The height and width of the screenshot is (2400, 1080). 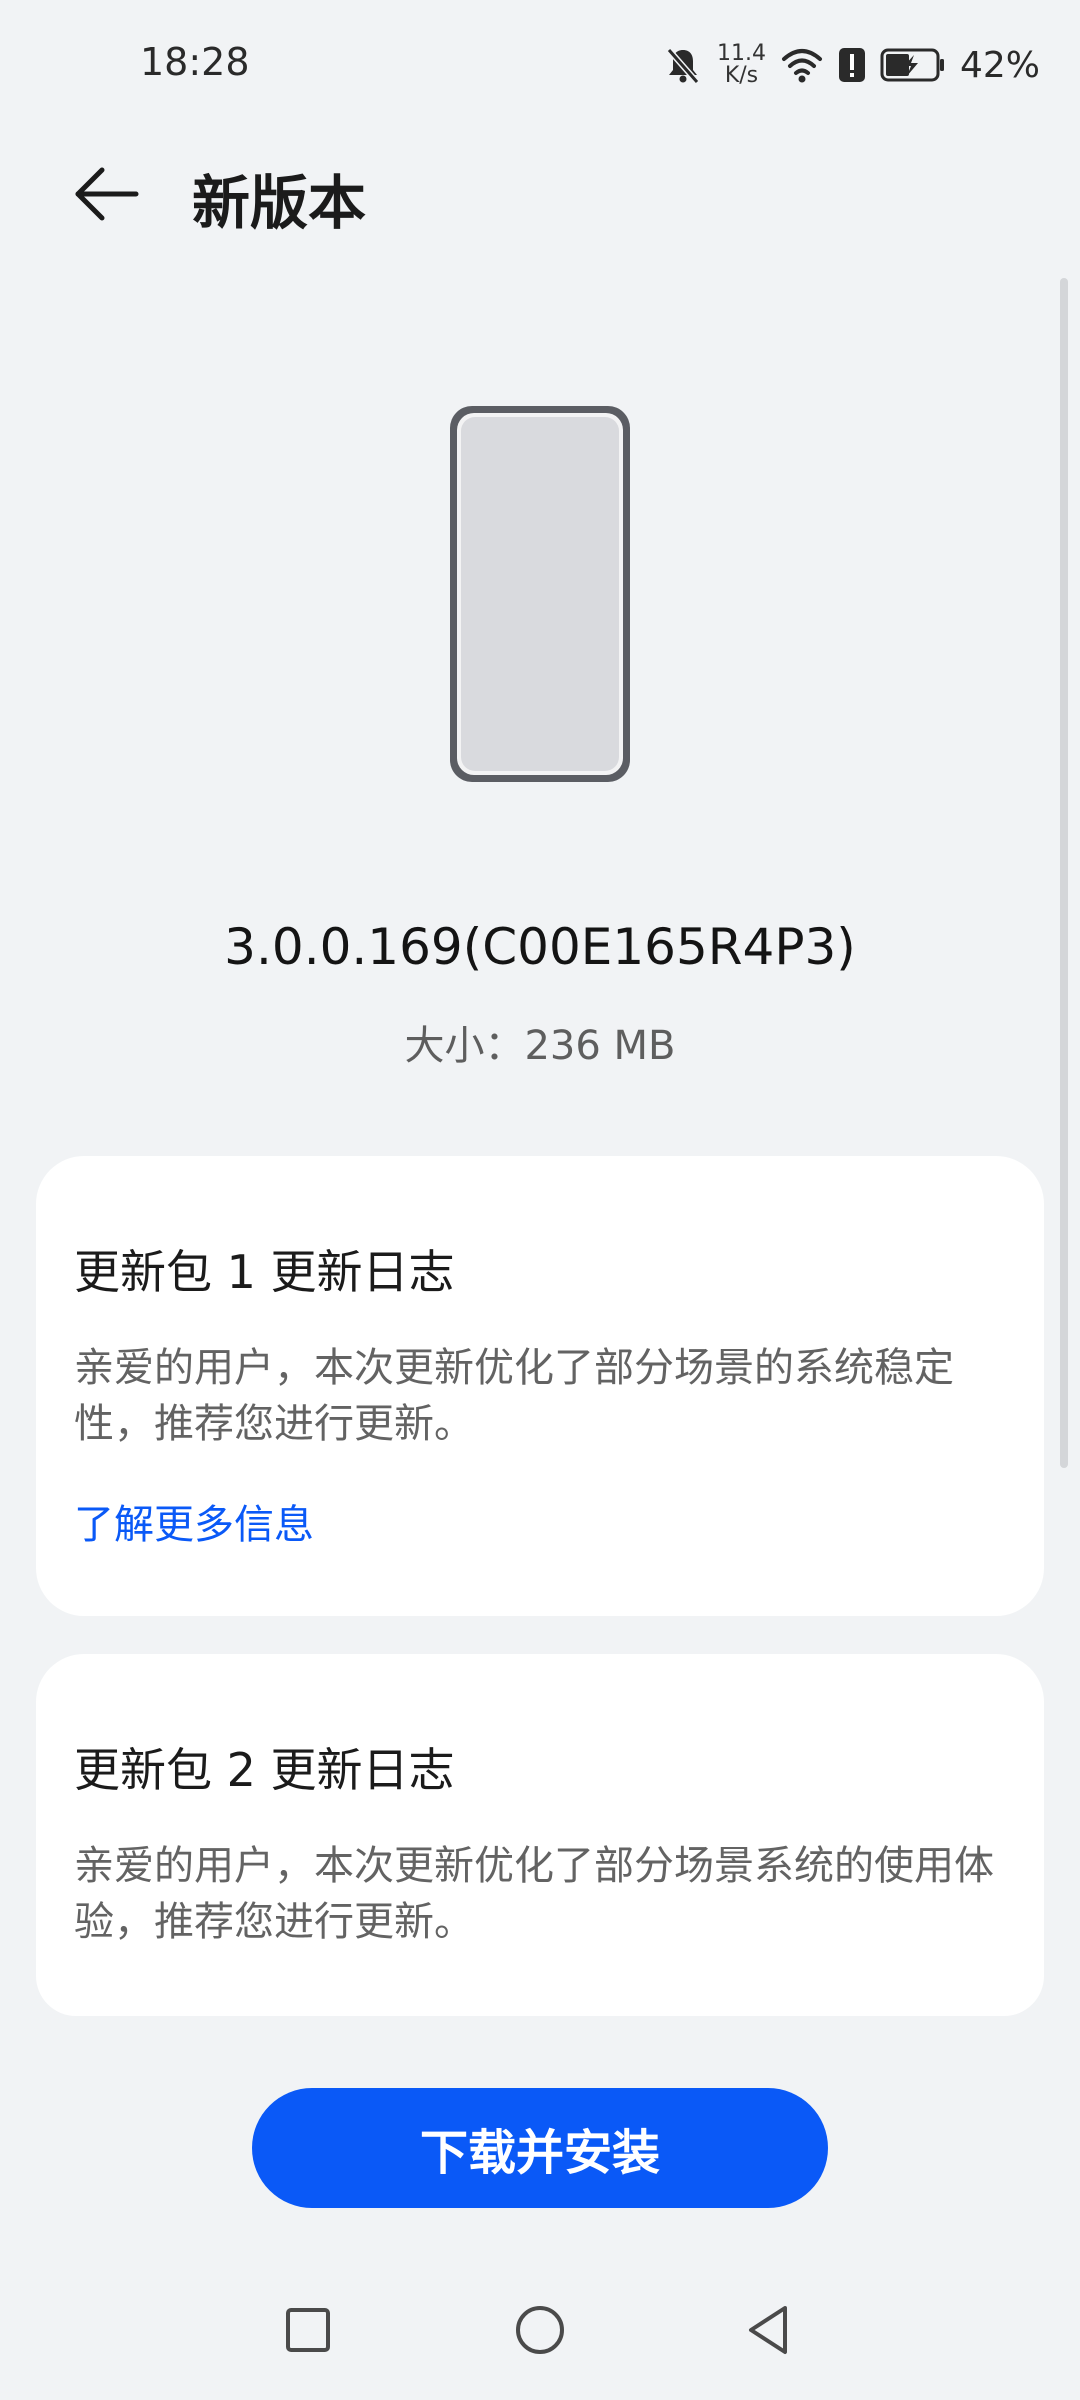 I want to click on network-speed-value: 11.4, so click(x=741, y=53).